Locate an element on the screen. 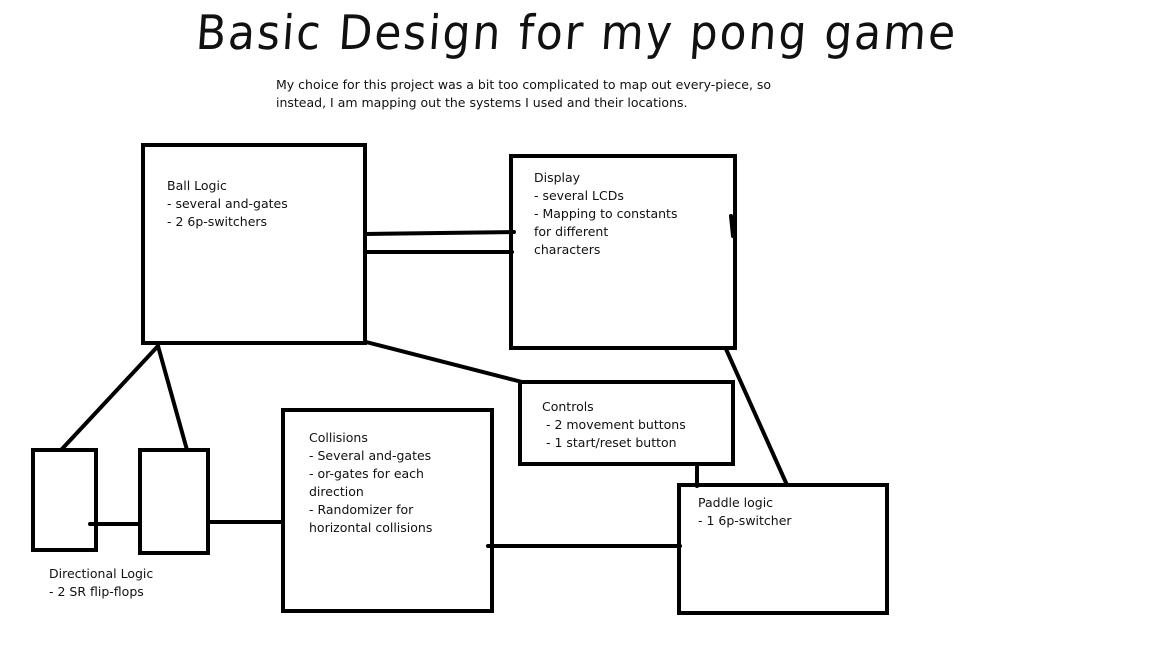 This screenshot has width=1152, height=648. controls-line: - 2 movement buttons is located at coordinates (614, 424).